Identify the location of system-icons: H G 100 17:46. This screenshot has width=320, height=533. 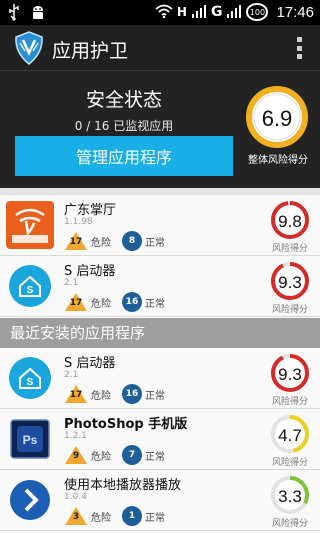
(234, 12).